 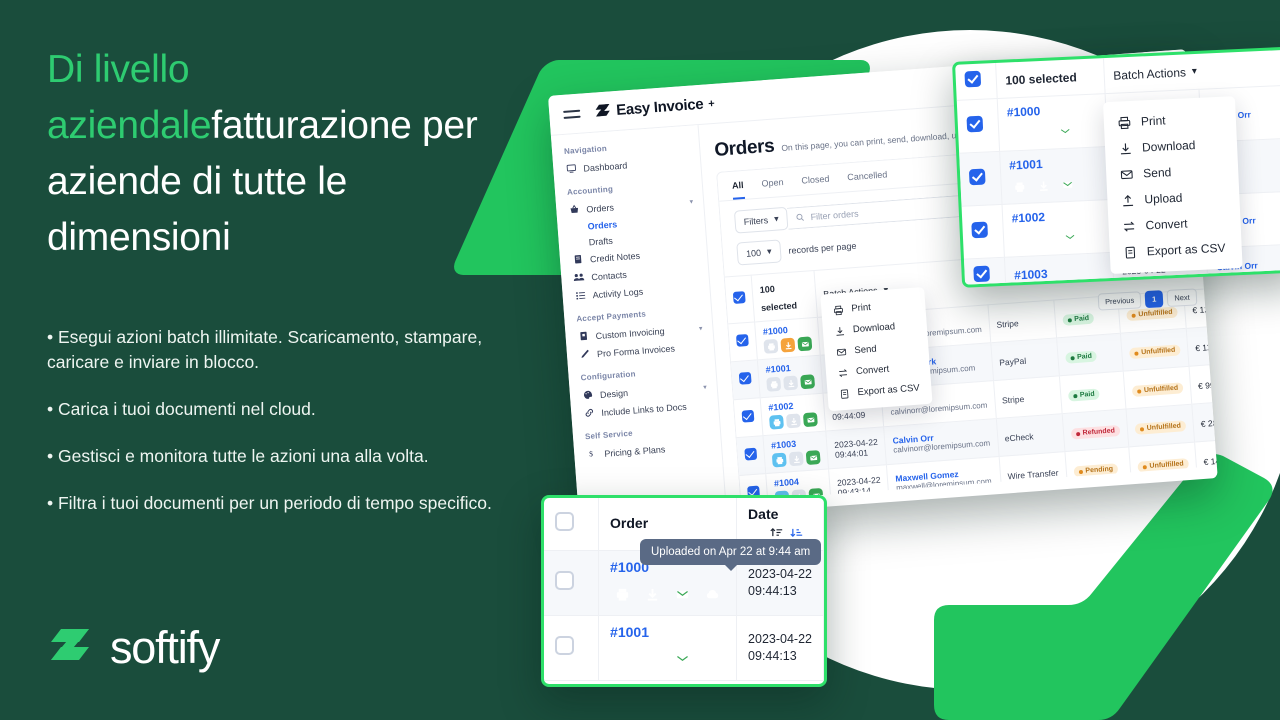 I want to click on pagination-previous: Previous, so click(x=1119, y=301).